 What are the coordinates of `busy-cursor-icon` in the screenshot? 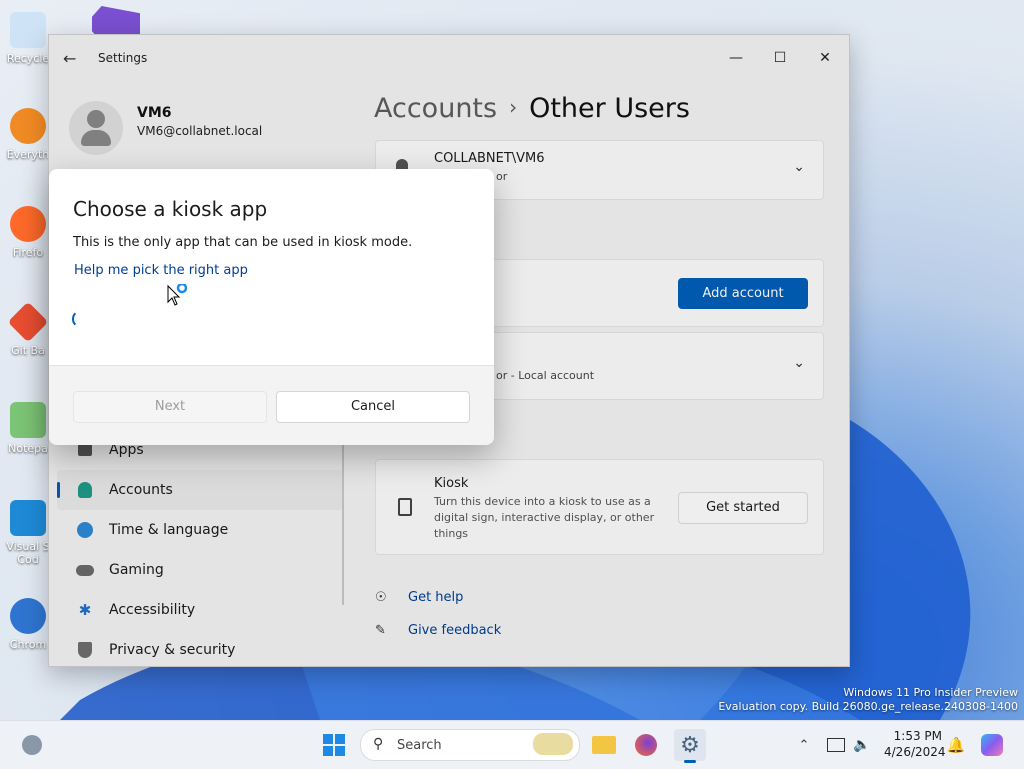 It's located at (177, 295).